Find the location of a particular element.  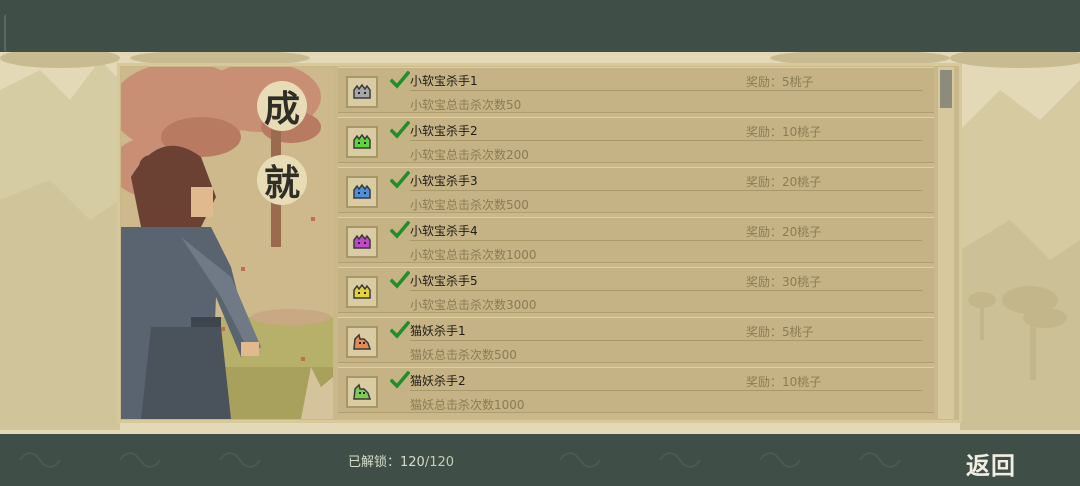

slime-gray-icon is located at coordinates (362, 91).